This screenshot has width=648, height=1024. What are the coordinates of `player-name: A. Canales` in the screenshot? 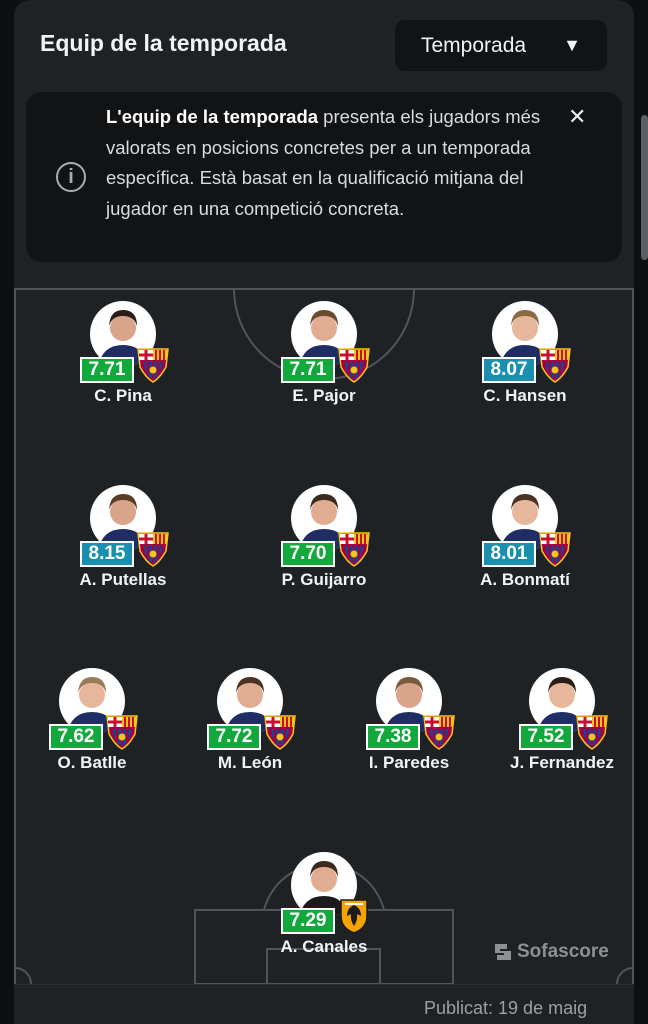 It's located at (324, 946).